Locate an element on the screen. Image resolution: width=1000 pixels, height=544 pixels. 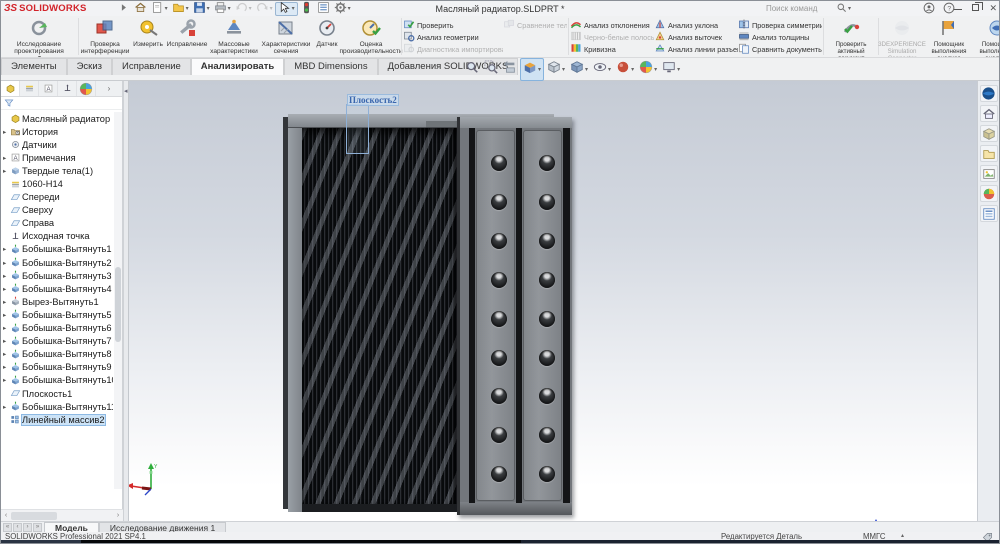
tree-vertical-scrollbar is located at coordinates (118, 300).